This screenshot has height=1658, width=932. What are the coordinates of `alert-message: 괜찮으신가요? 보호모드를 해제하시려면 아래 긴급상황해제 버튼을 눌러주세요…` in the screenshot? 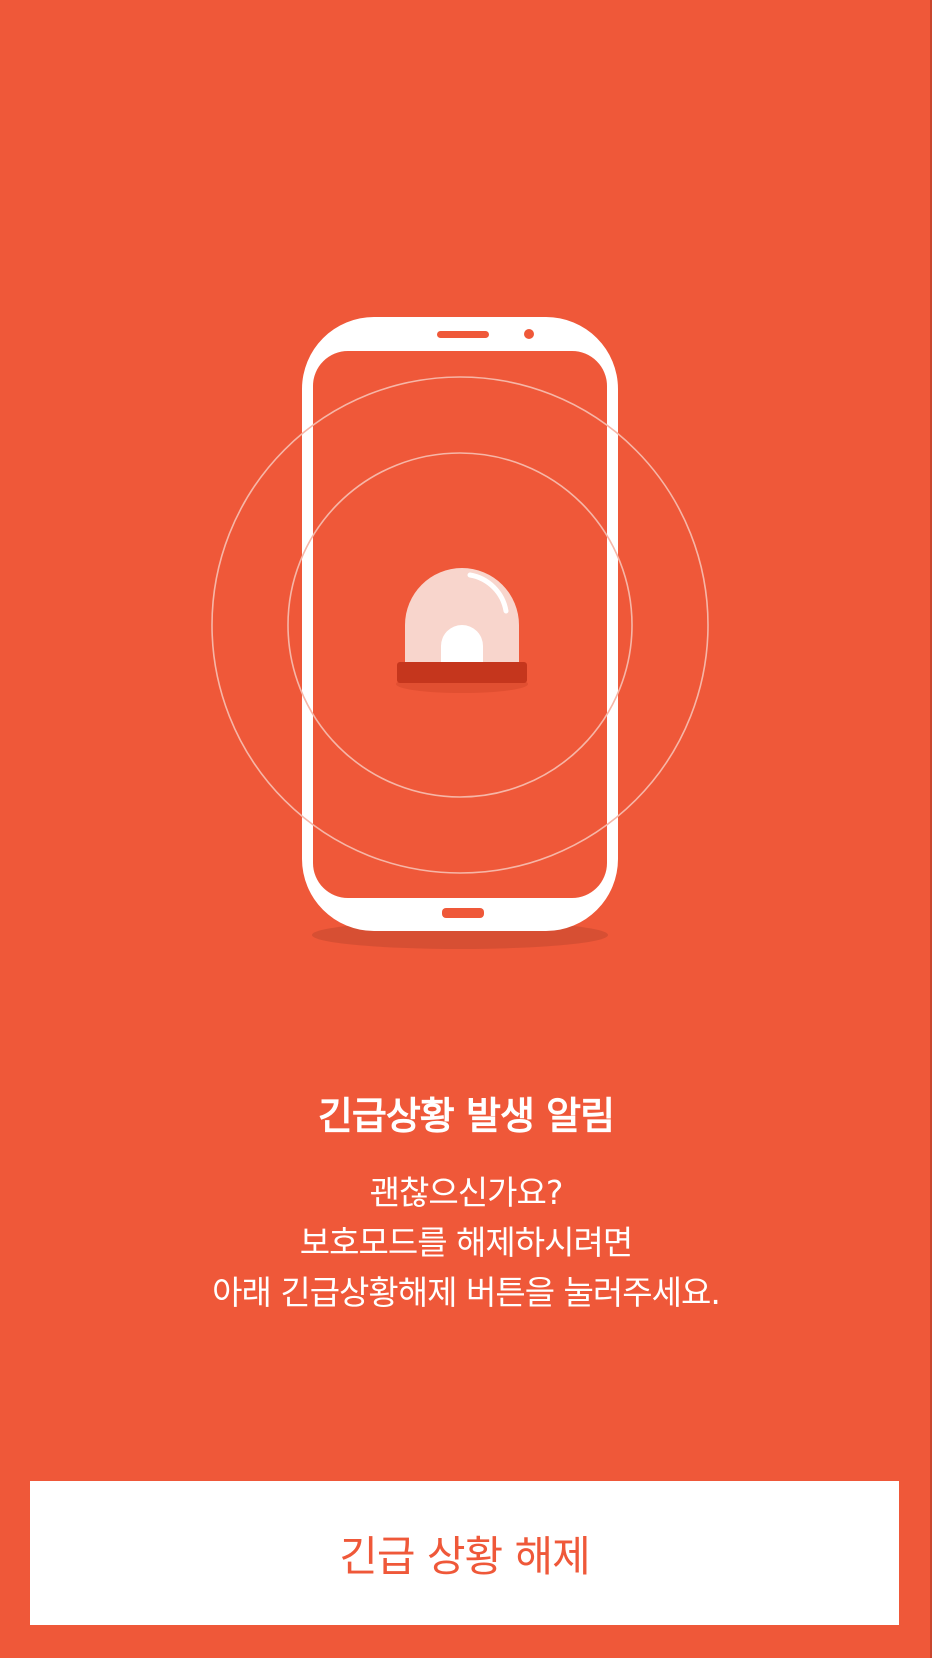 It's located at (466, 1243).